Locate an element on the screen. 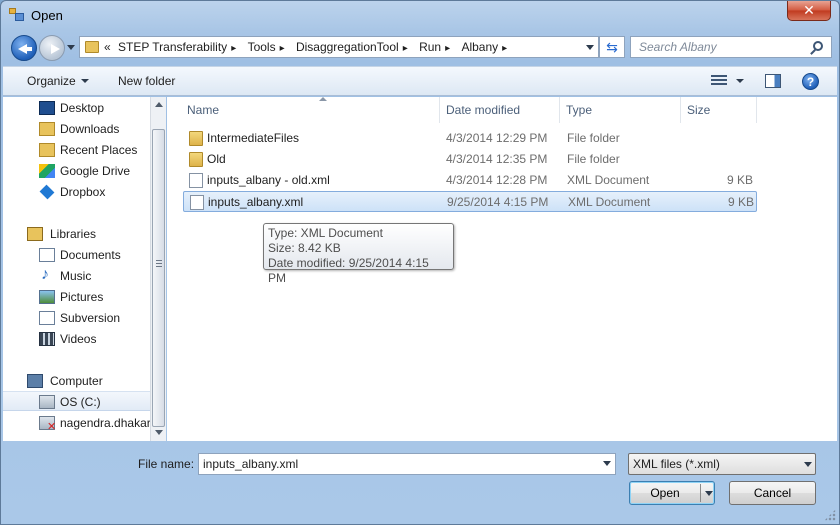  nav-item-os-drive: OS (C:) is located at coordinates (77, 401).